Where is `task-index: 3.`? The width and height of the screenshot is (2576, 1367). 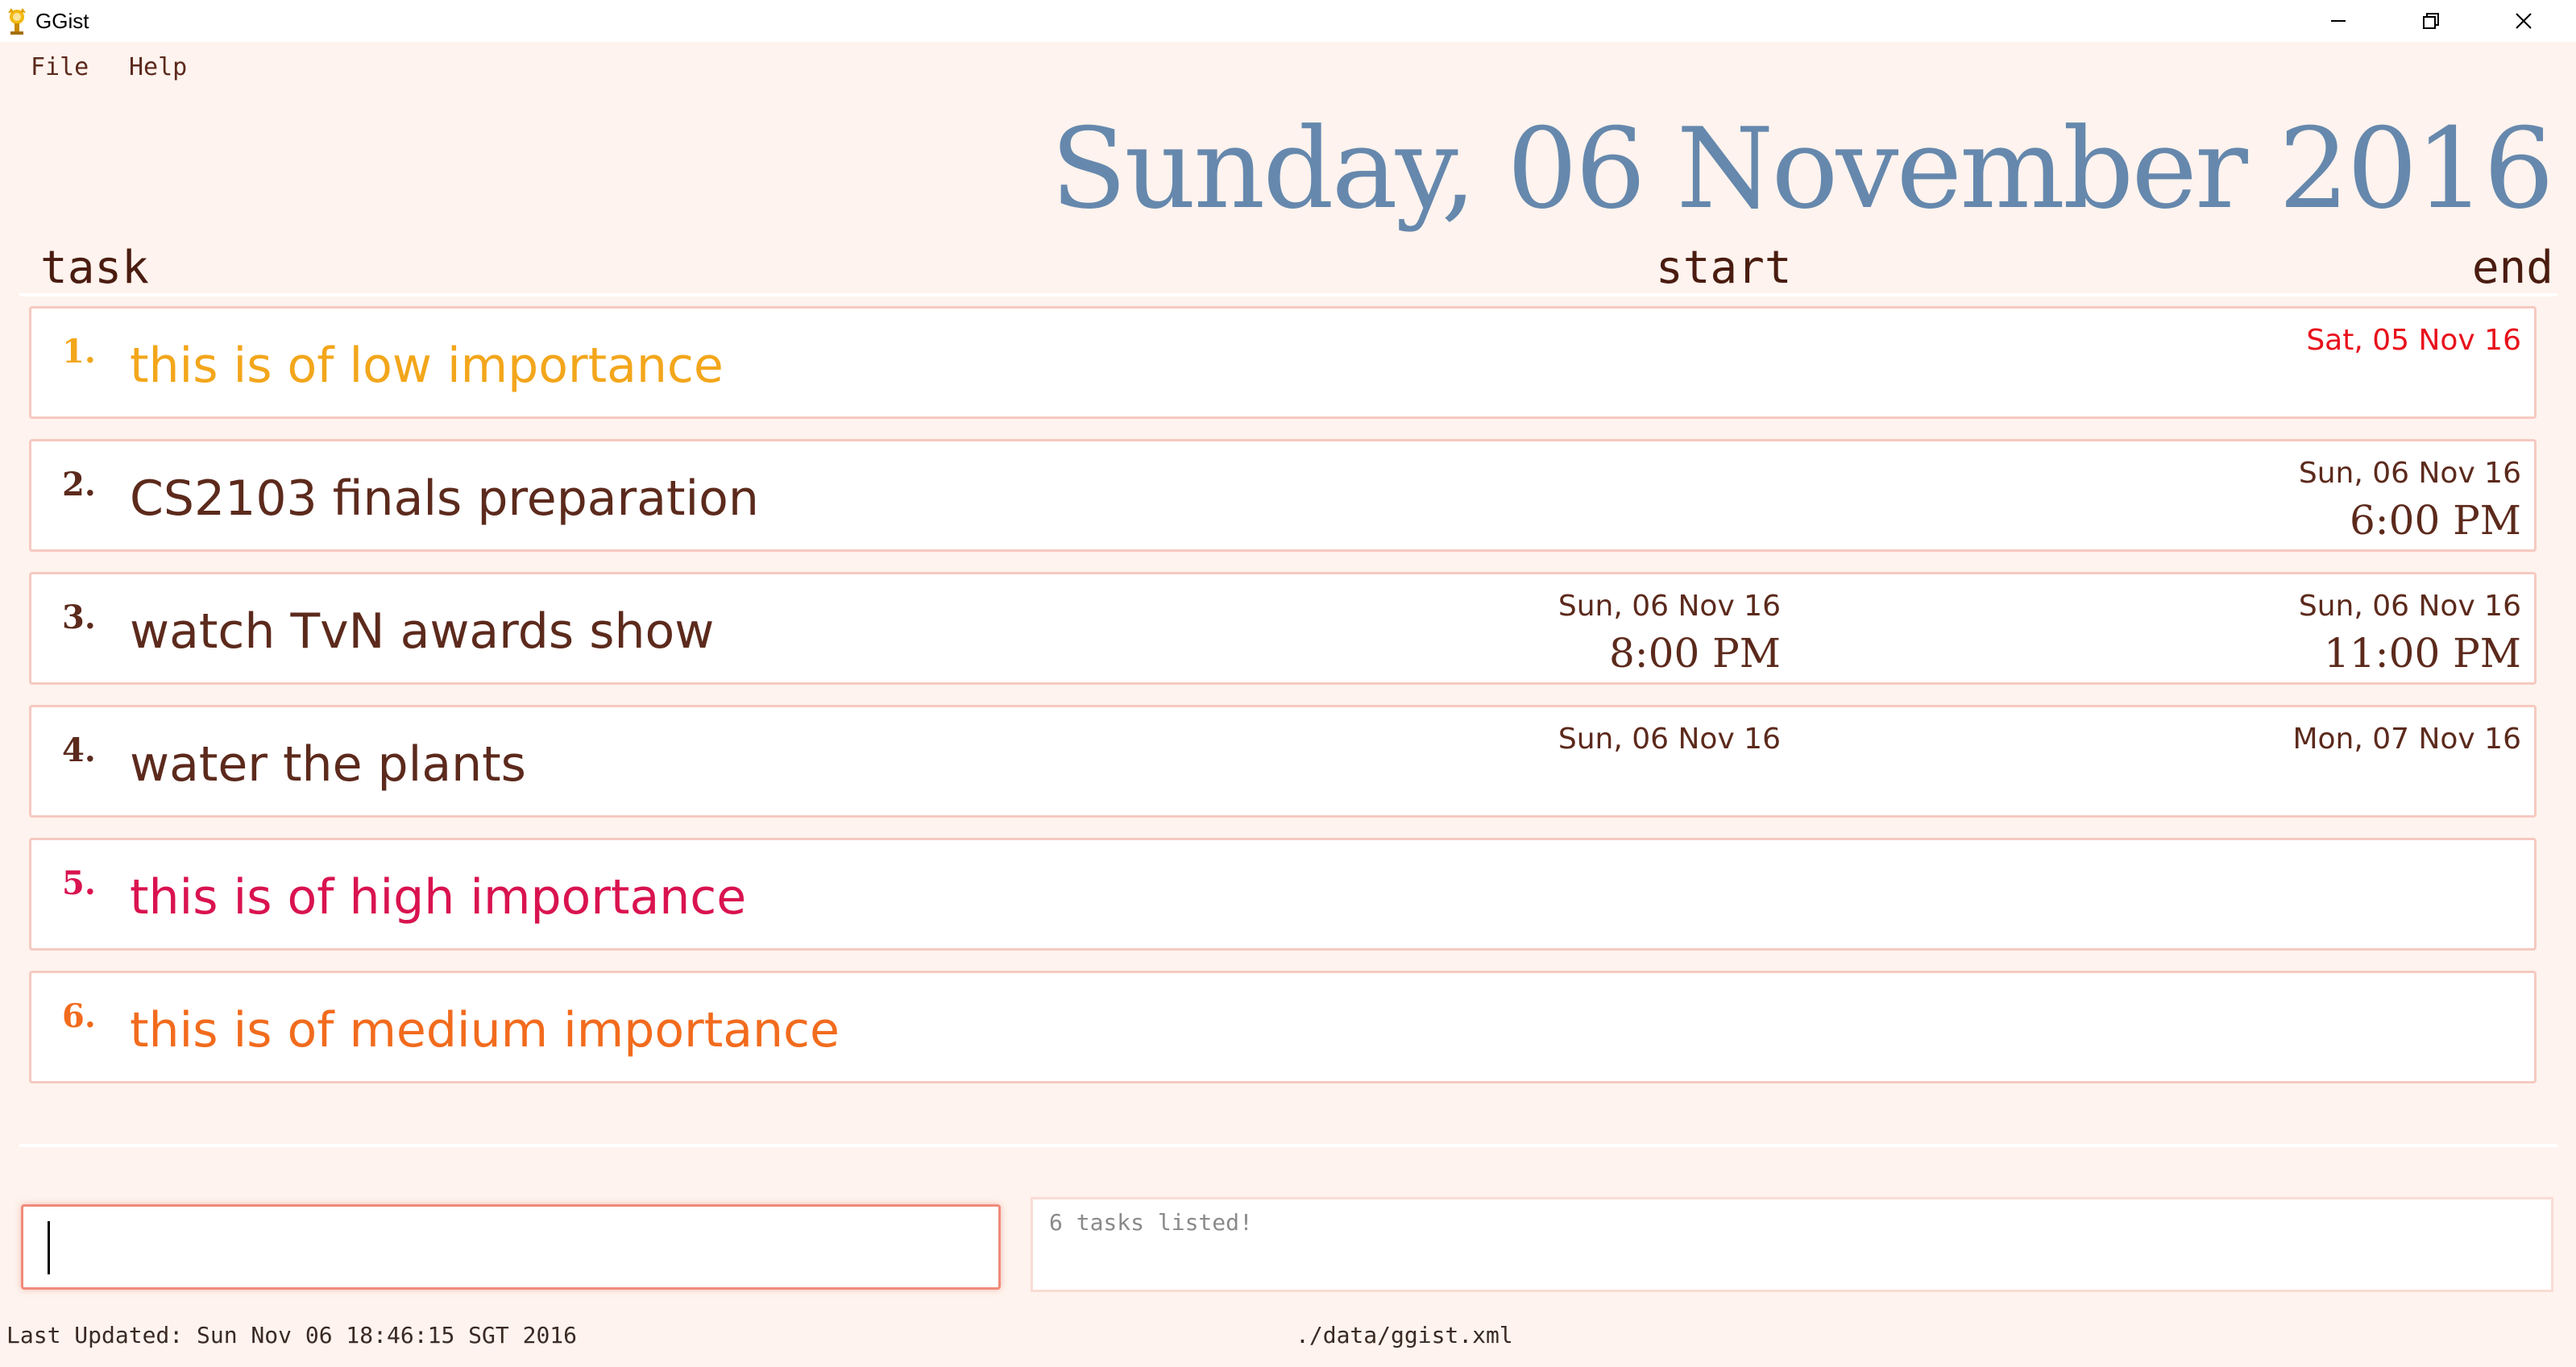
task-index: 3. is located at coordinates (79, 617).